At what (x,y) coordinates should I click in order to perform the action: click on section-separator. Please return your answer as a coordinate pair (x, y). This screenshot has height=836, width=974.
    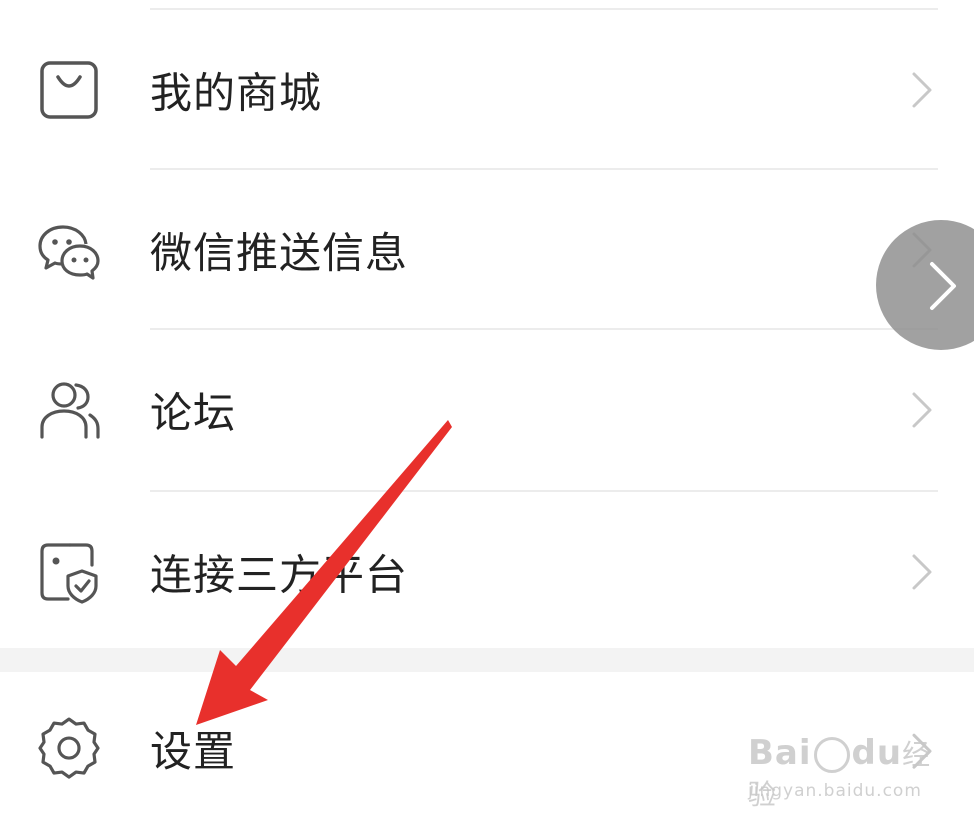
    Looking at the image, I should click on (487, 660).